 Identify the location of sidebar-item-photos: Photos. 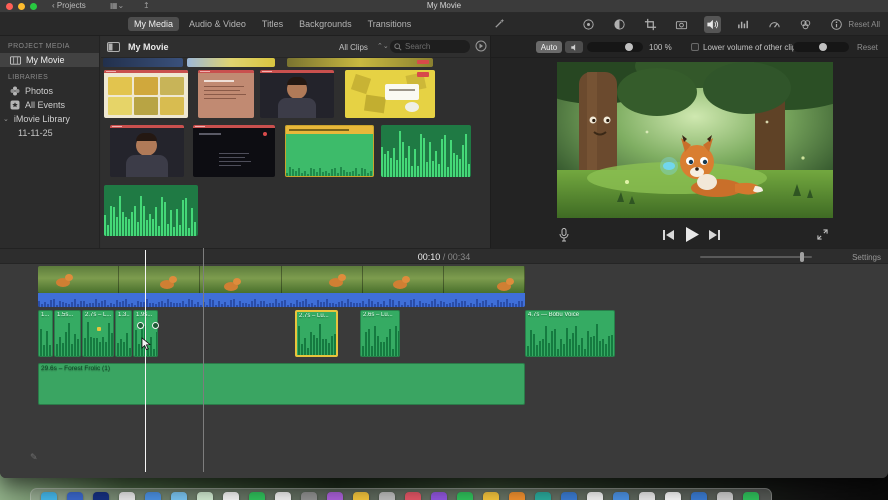
(49, 91).